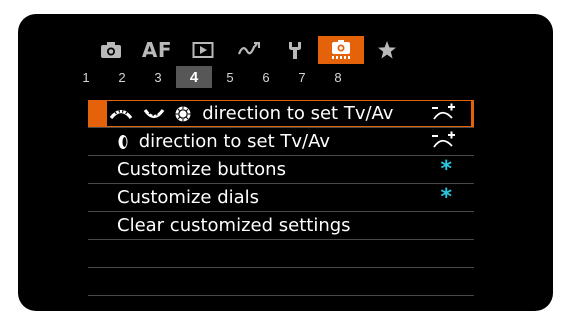 This screenshot has height=325, width=571. I want to click on menu-item-clear-customized-settings: Clear customized settings, so click(281, 226).